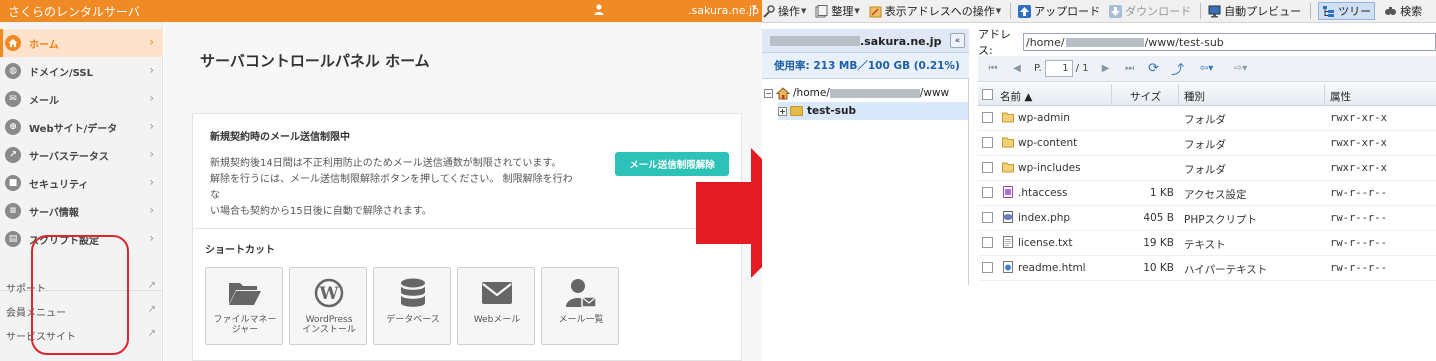 This screenshot has width=1436, height=361. What do you see at coordinates (1221, 220) in the screenshot?
I see `file-type: PHPスクリプト` at bounding box center [1221, 220].